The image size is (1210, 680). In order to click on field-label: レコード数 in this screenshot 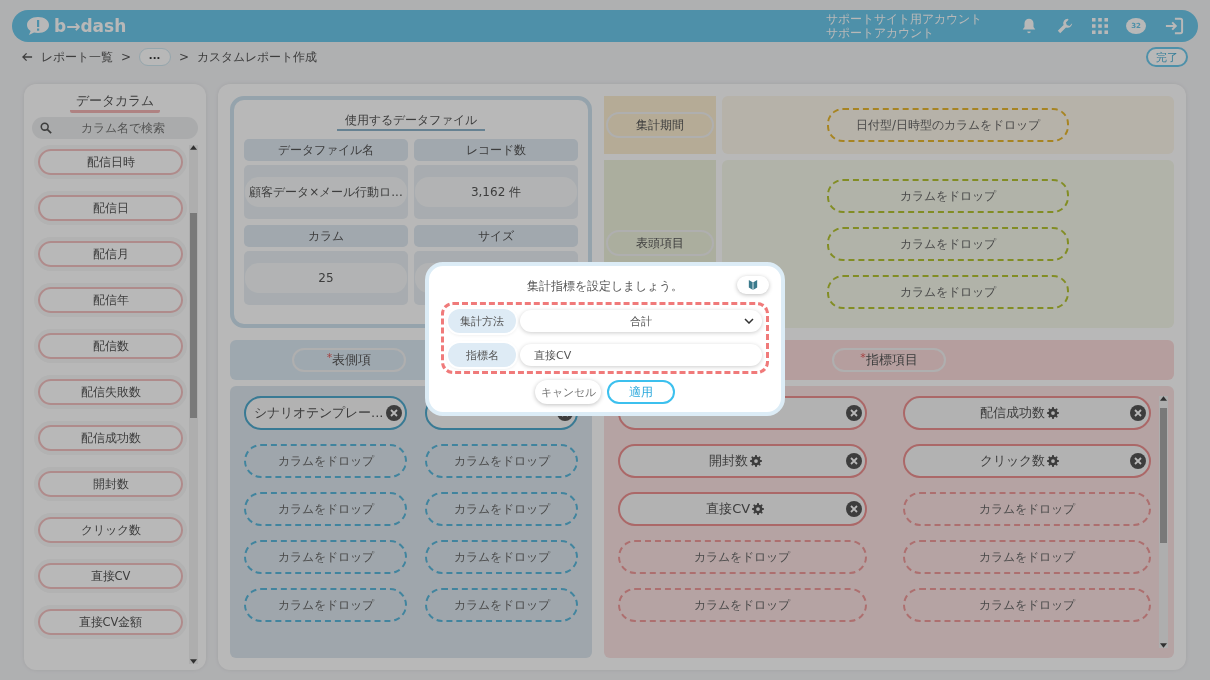, I will do `click(496, 150)`.